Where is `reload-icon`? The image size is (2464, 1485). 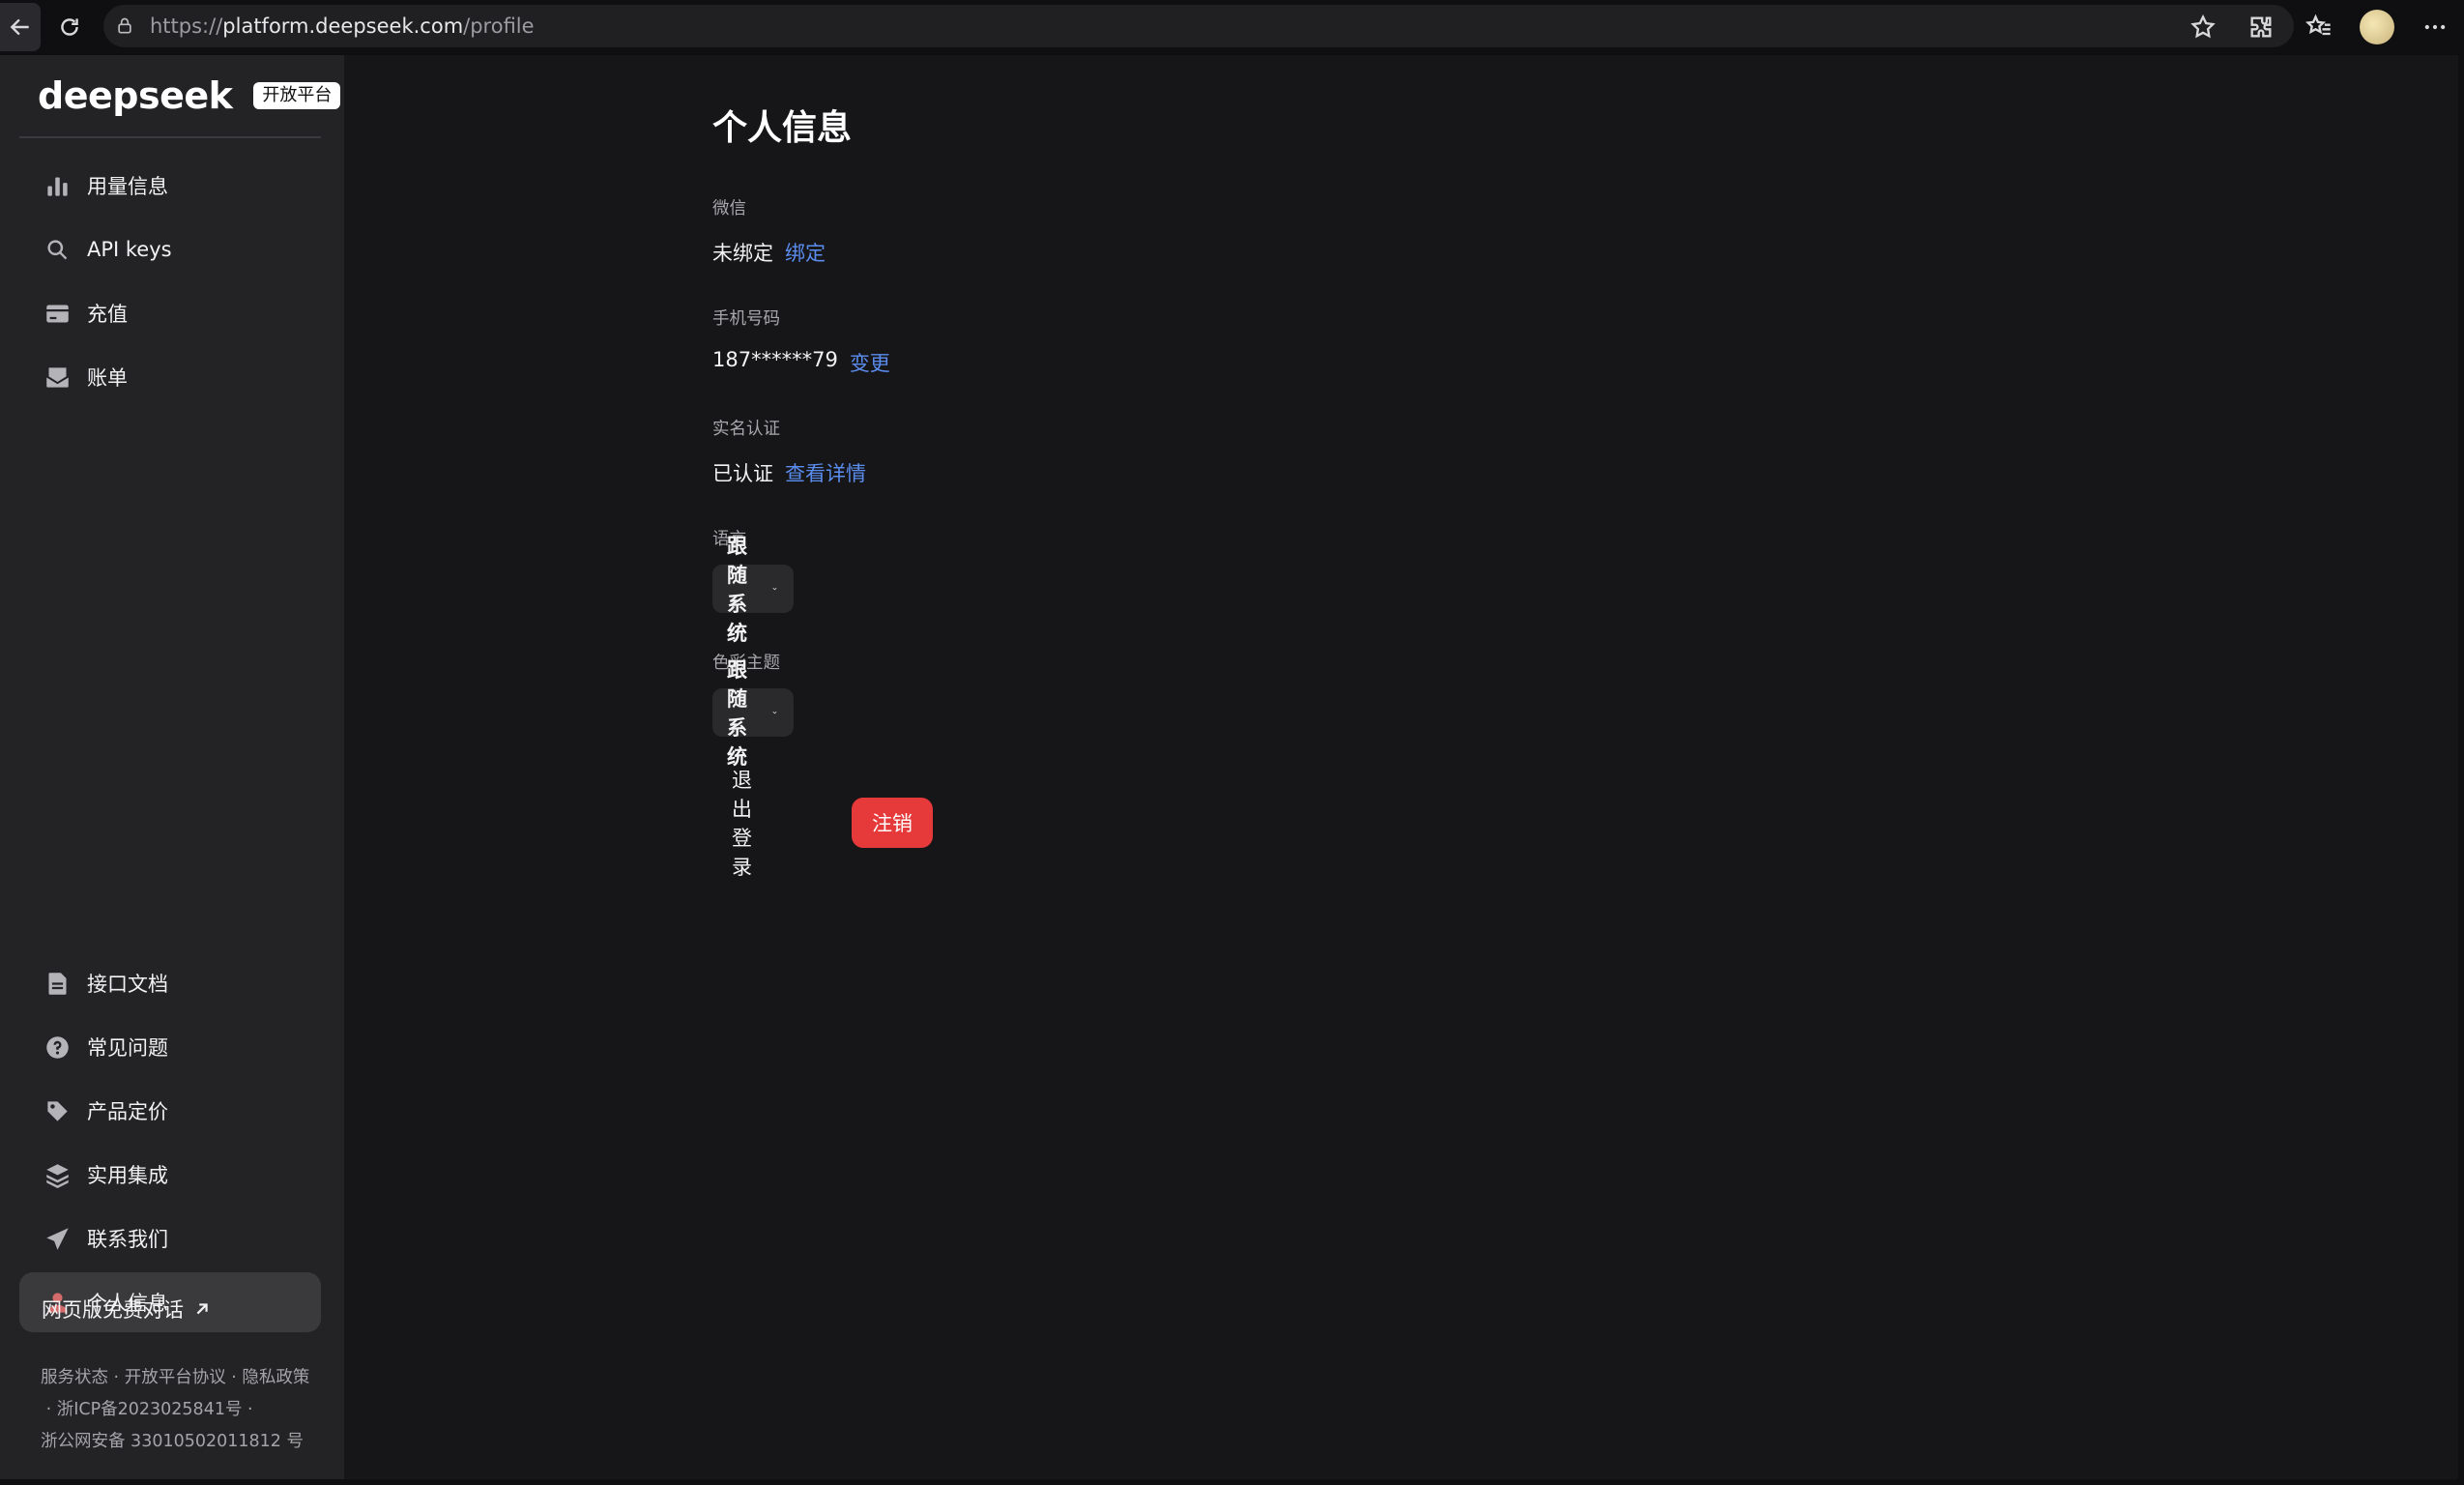 reload-icon is located at coordinates (69, 26).